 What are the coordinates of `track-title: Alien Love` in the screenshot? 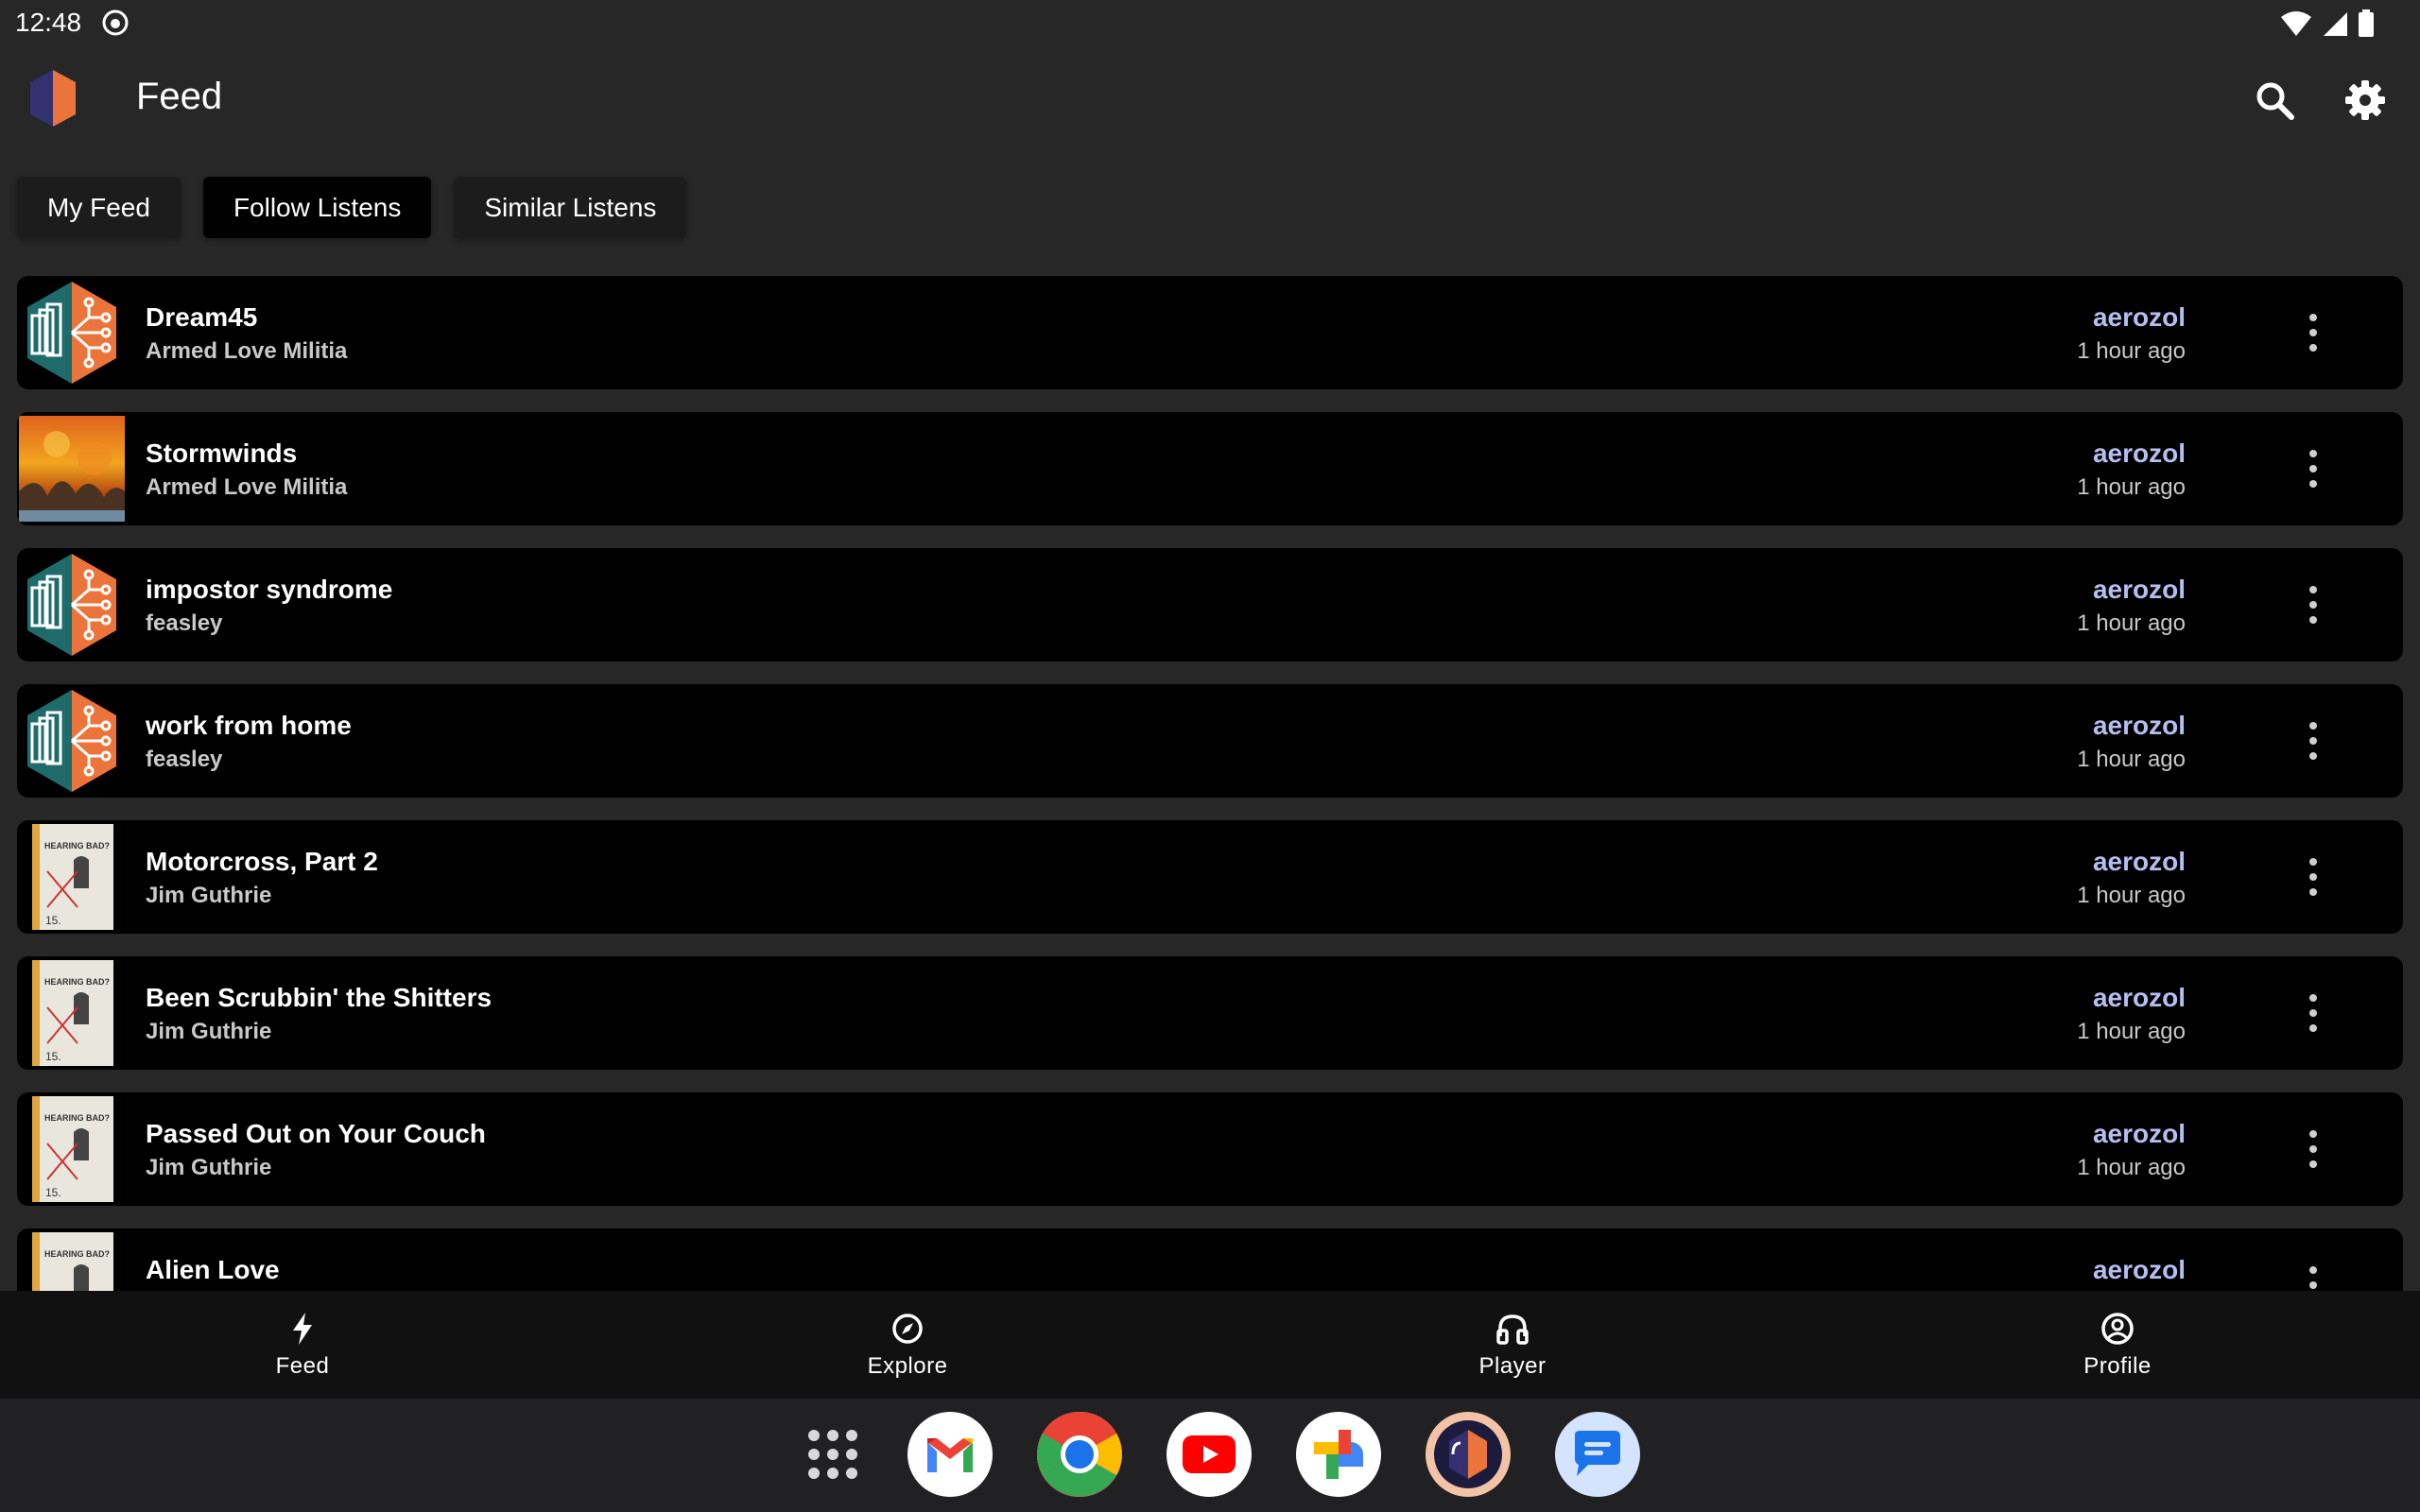 It's located at (213, 1269).